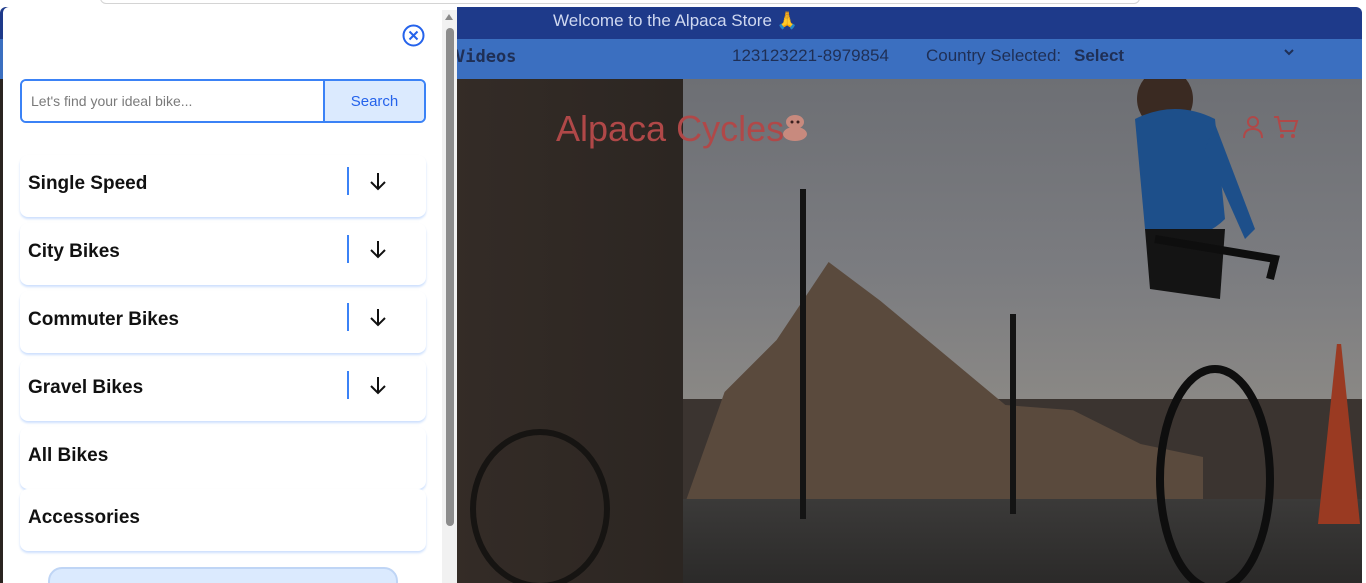 This screenshot has height=583, width=1366. What do you see at coordinates (173, 101) in the screenshot?
I see `search-input` at bounding box center [173, 101].